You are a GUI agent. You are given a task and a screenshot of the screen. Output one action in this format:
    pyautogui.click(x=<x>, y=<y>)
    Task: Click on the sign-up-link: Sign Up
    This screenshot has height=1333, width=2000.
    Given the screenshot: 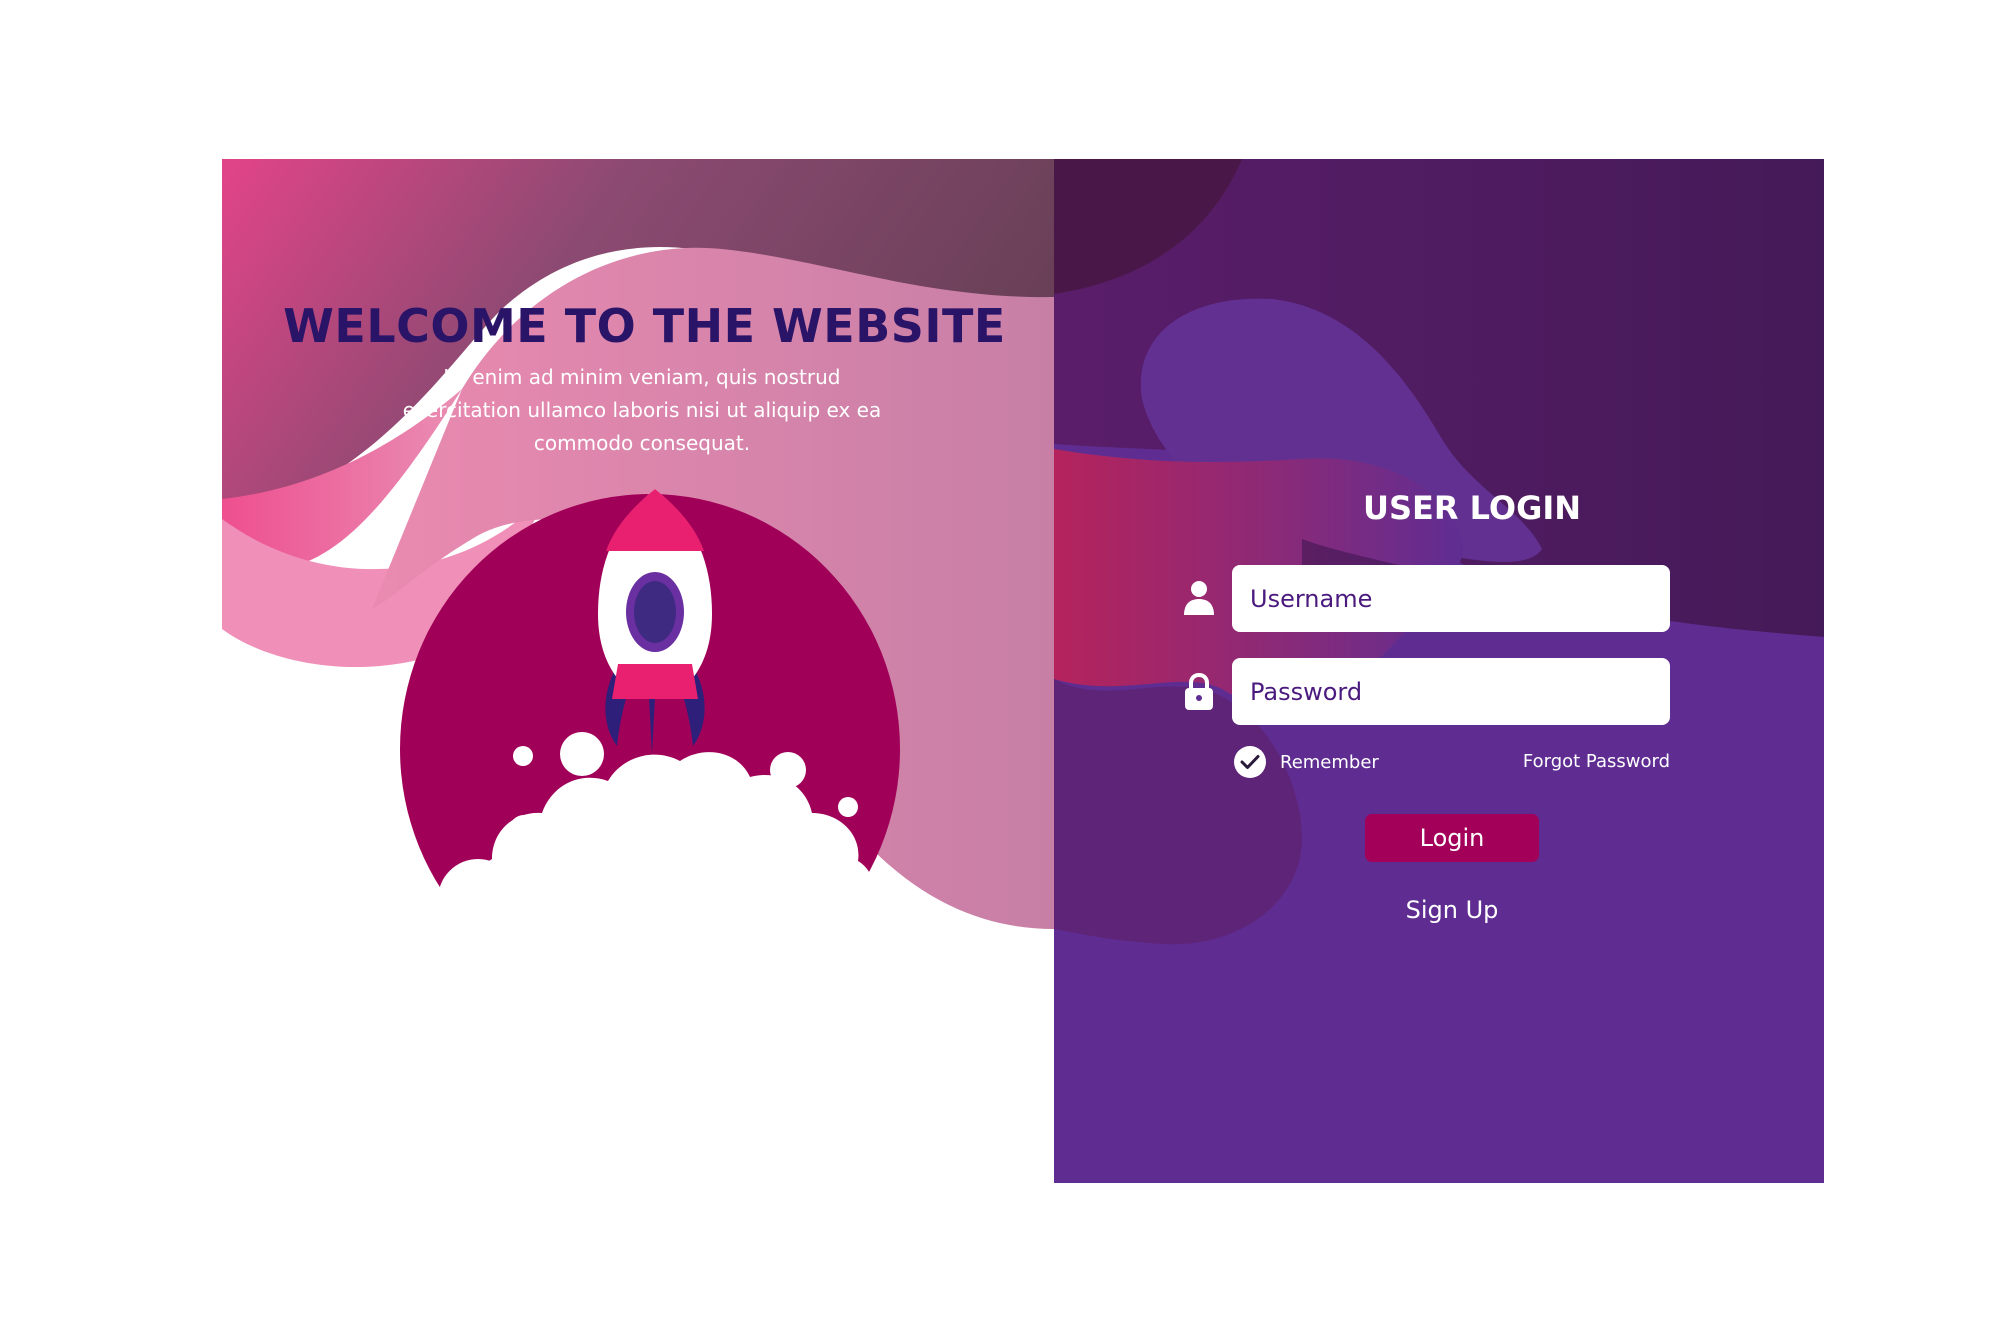 What is the action you would take?
    pyautogui.click(x=1452, y=910)
    